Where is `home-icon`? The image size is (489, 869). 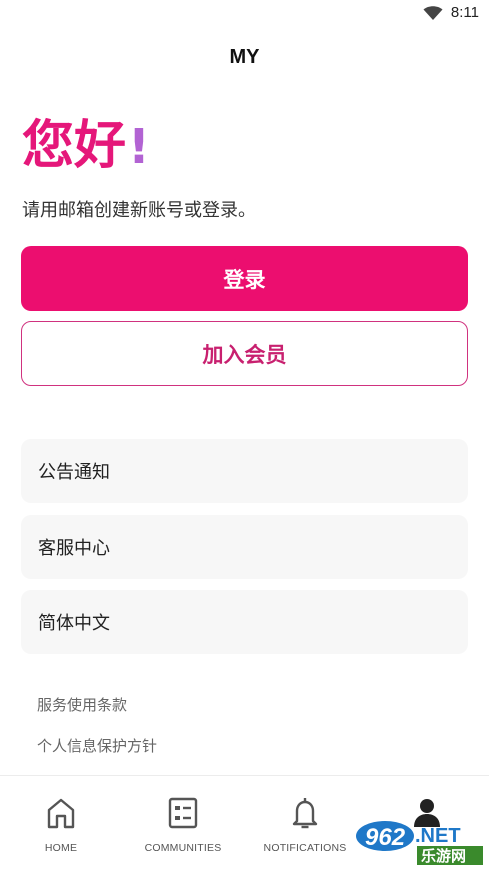
home-icon is located at coordinates (61, 813).